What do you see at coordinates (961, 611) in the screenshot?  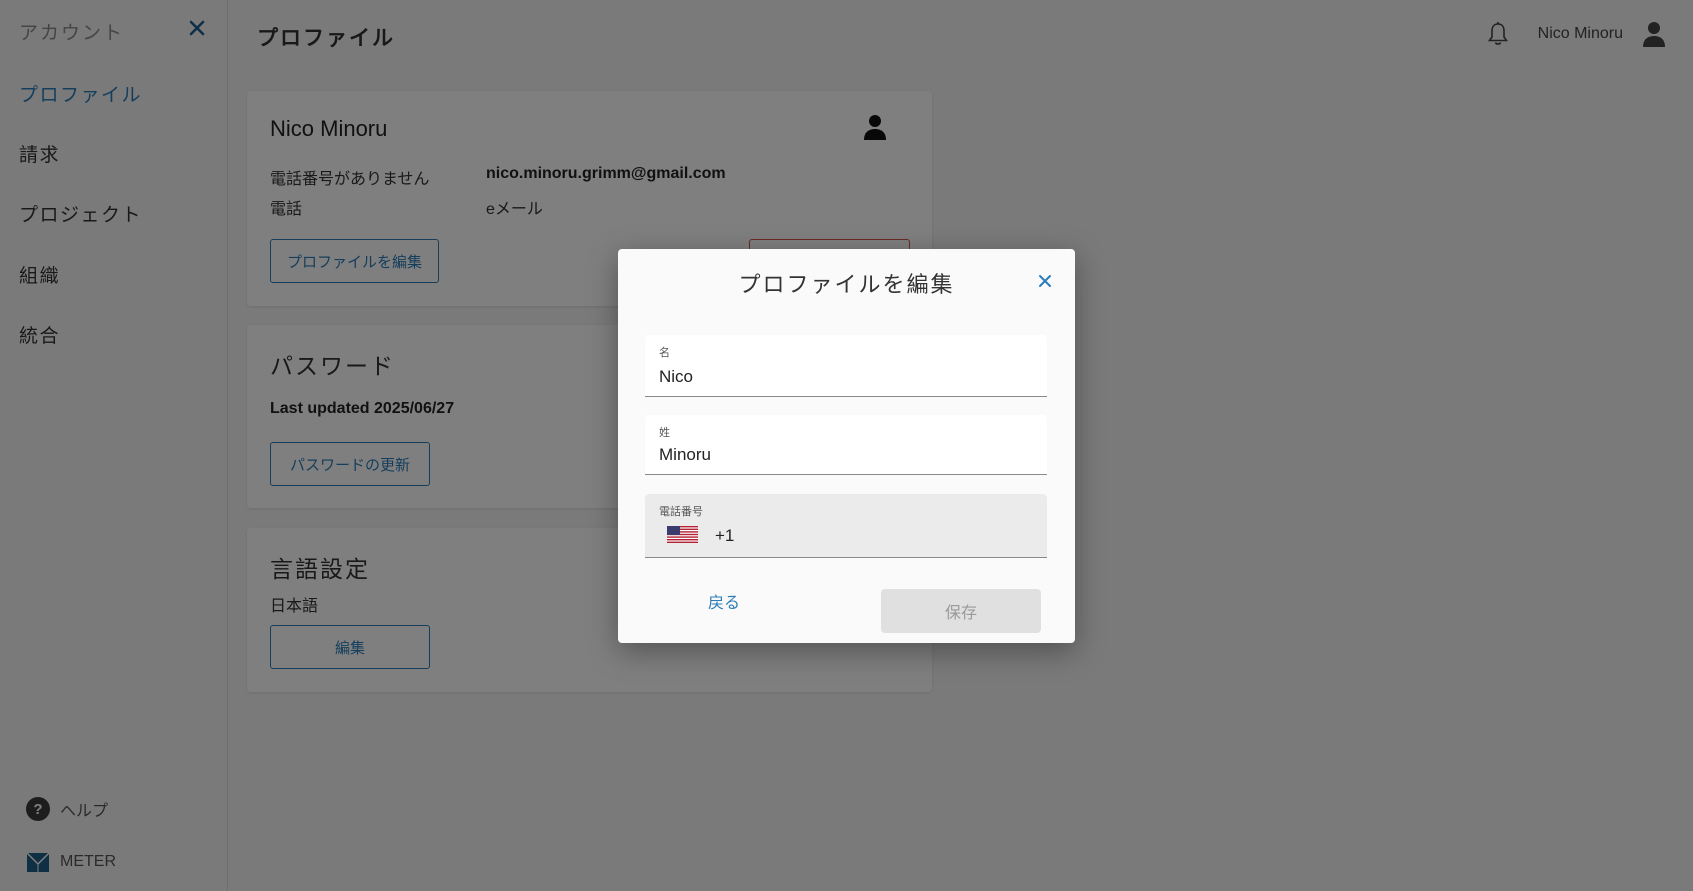 I see `save-button: 保存` at bounding box center [961, 611].